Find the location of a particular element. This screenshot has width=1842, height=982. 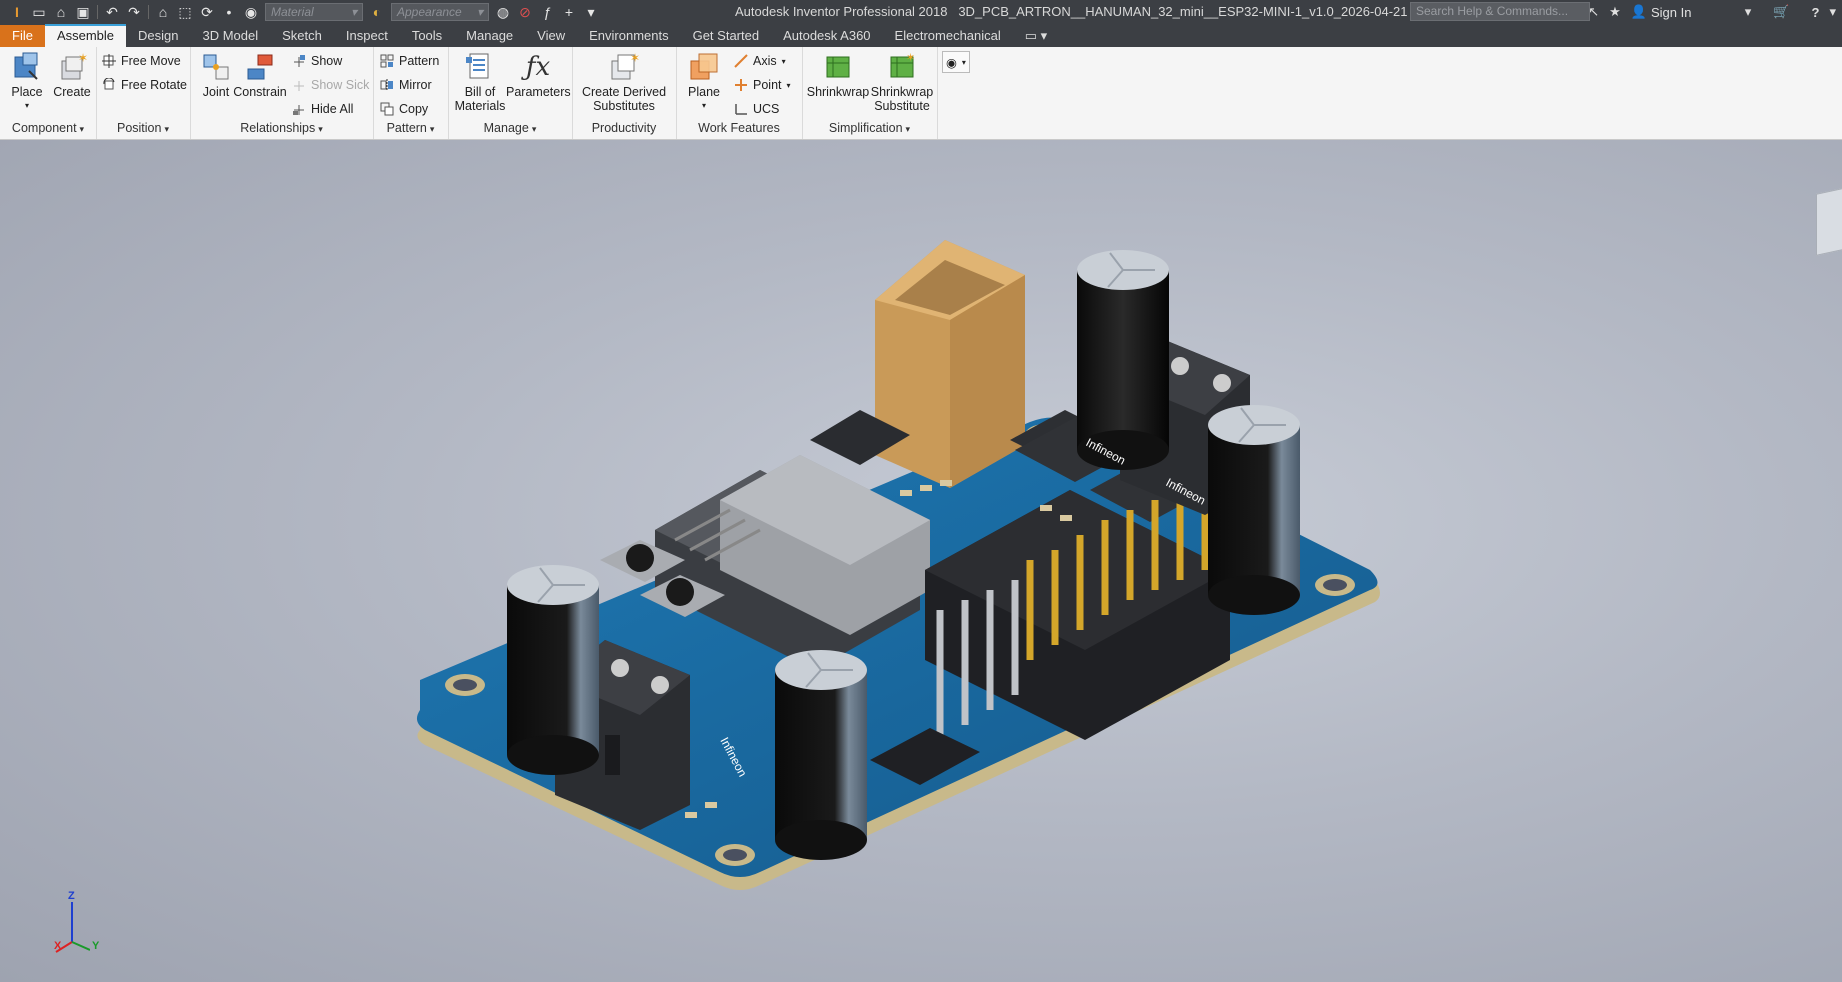

pointer-icon: ↖ is located at coordinates (1593, 12).